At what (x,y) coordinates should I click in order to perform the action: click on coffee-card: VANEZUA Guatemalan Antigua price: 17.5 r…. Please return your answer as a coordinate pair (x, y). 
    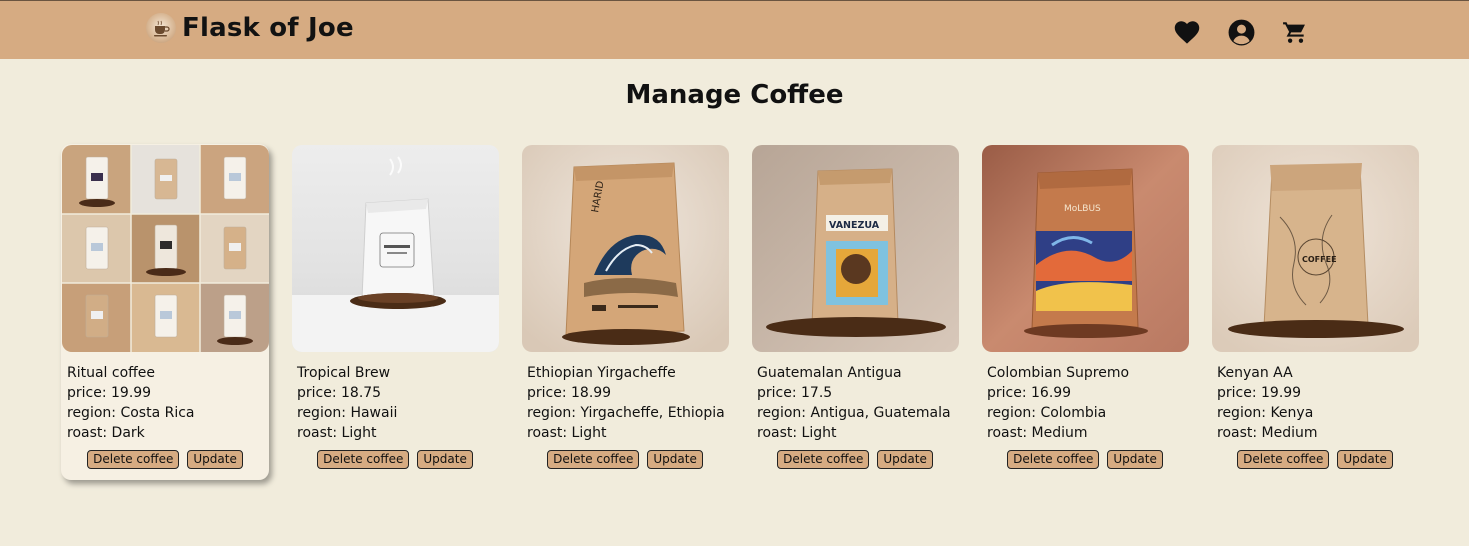
    Looking at the image, I should click on (855, 312).